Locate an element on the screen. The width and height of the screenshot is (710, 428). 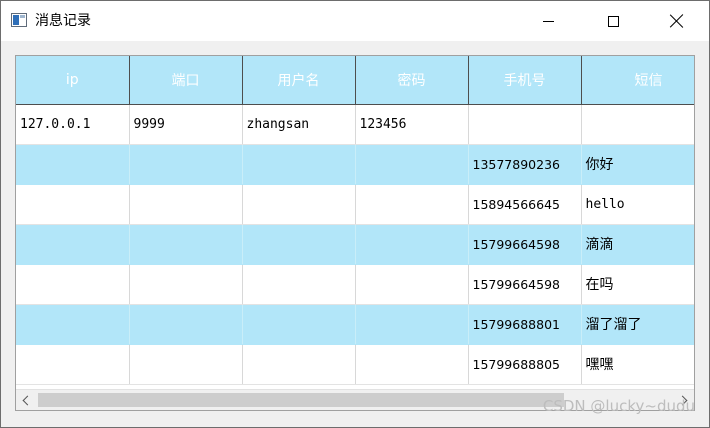
app-window-icon is located at coordinates (19, 20).